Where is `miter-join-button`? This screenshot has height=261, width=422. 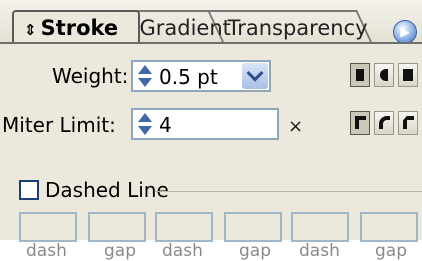
miter-join-button is located at coordinates (360, 123).